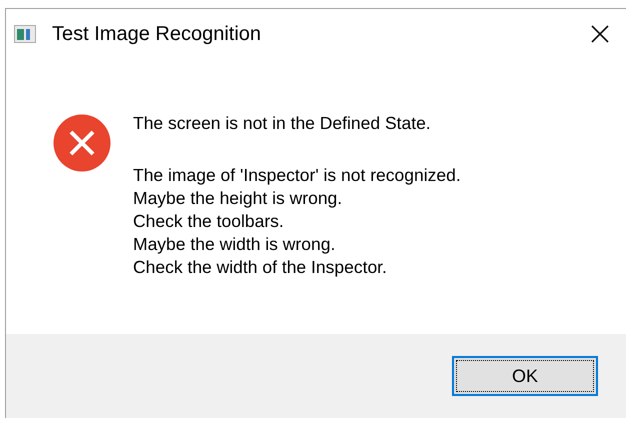  I want to click on message-line: The image of 'Inspector' is not recognized., so click(297, 175).